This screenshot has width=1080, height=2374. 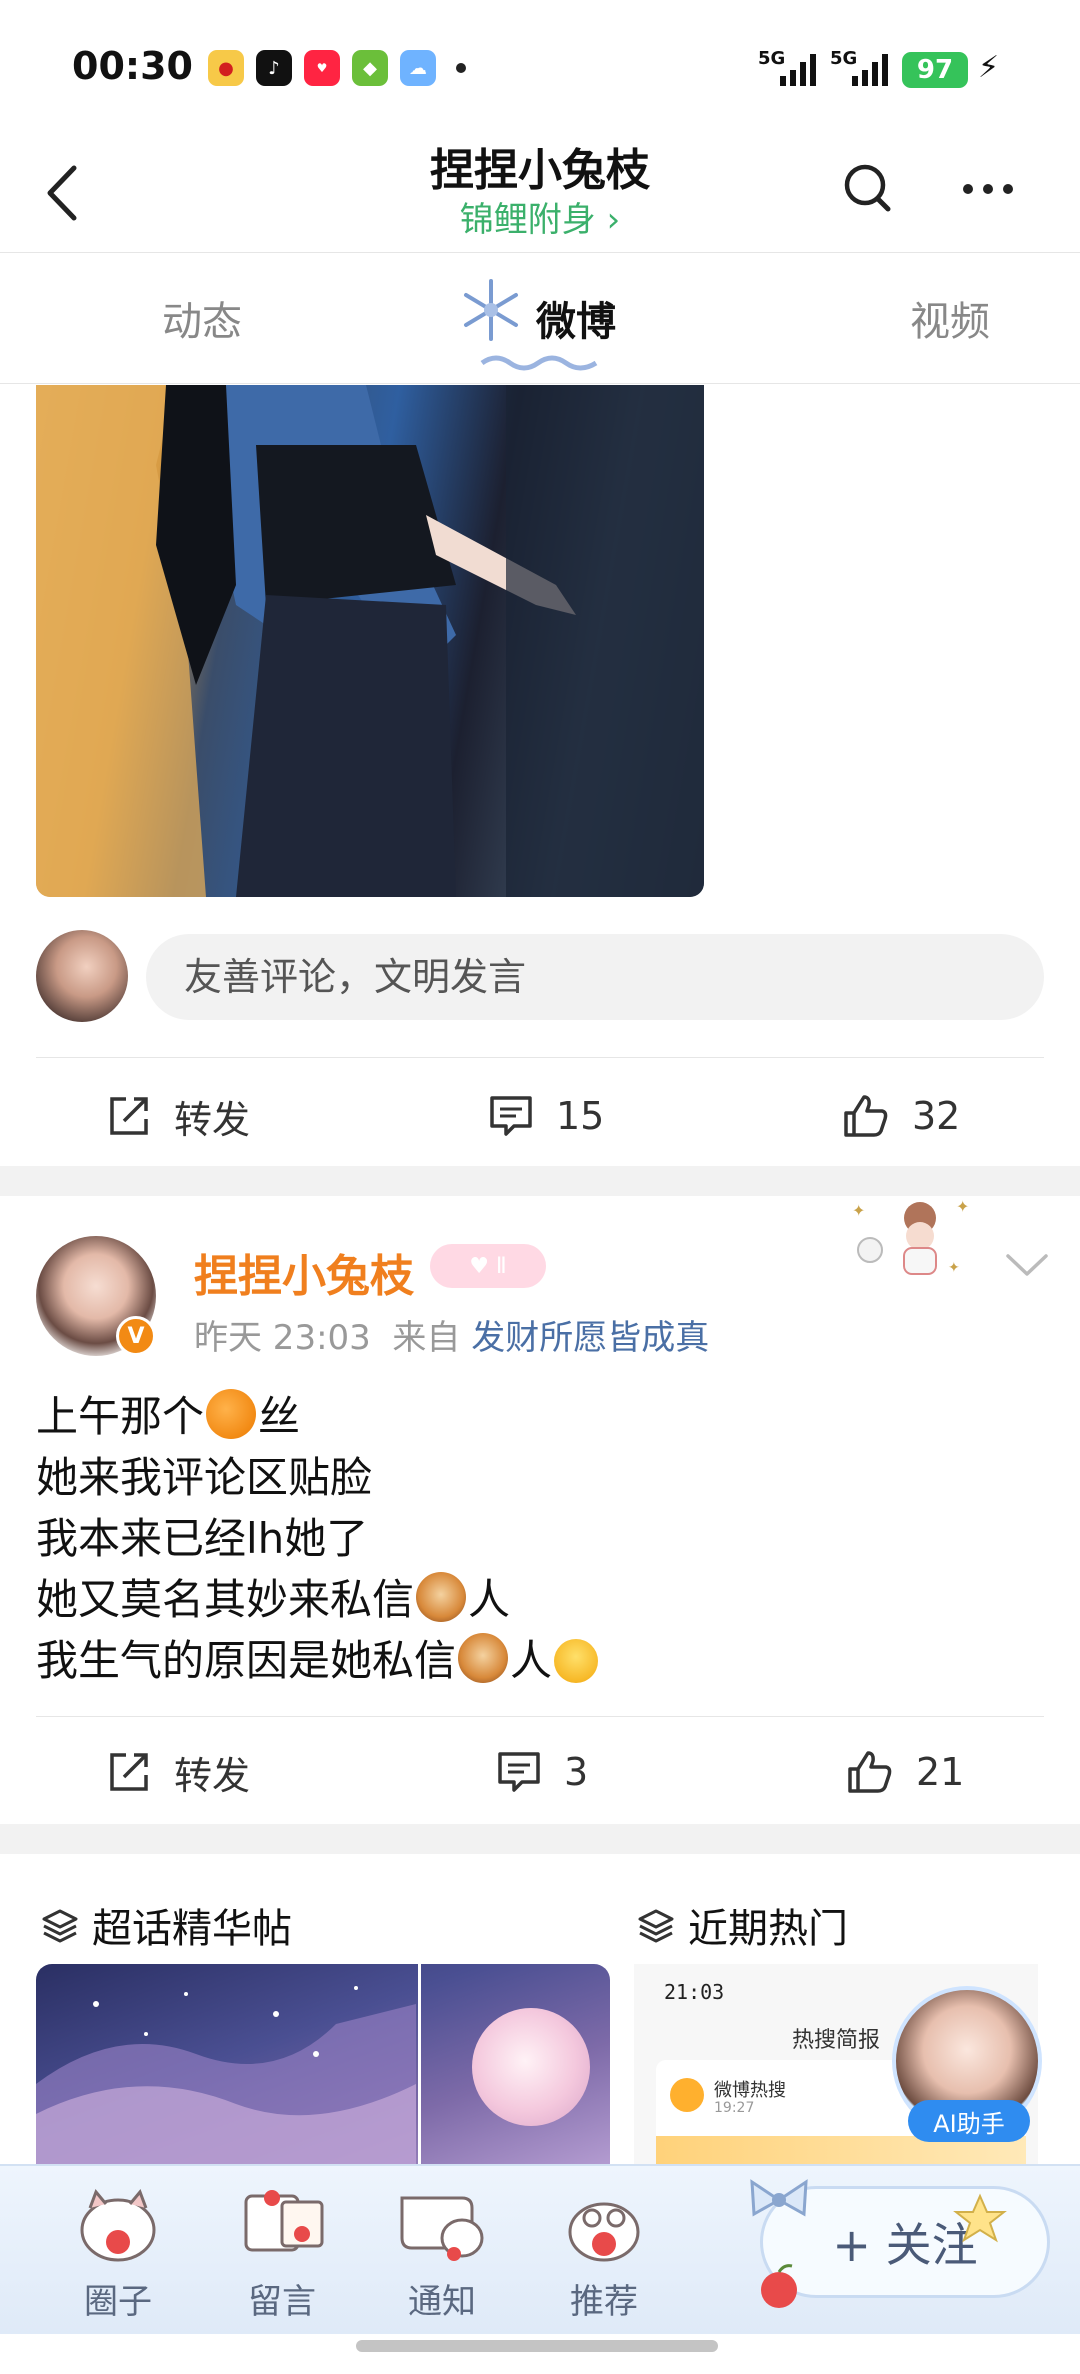 What do you see at coordinates (488, 1266) in the screenshot?
I see `member-badge-icon: ♥ Ⅱ` at bounding box center [488, 1266].